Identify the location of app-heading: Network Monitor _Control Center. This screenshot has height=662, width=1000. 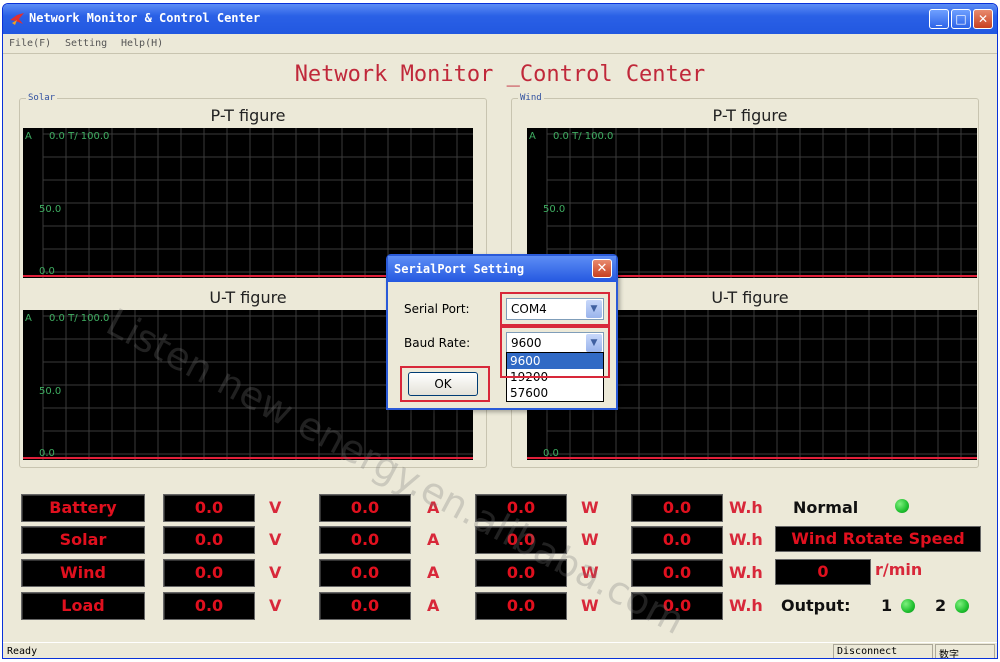
(500, 74).